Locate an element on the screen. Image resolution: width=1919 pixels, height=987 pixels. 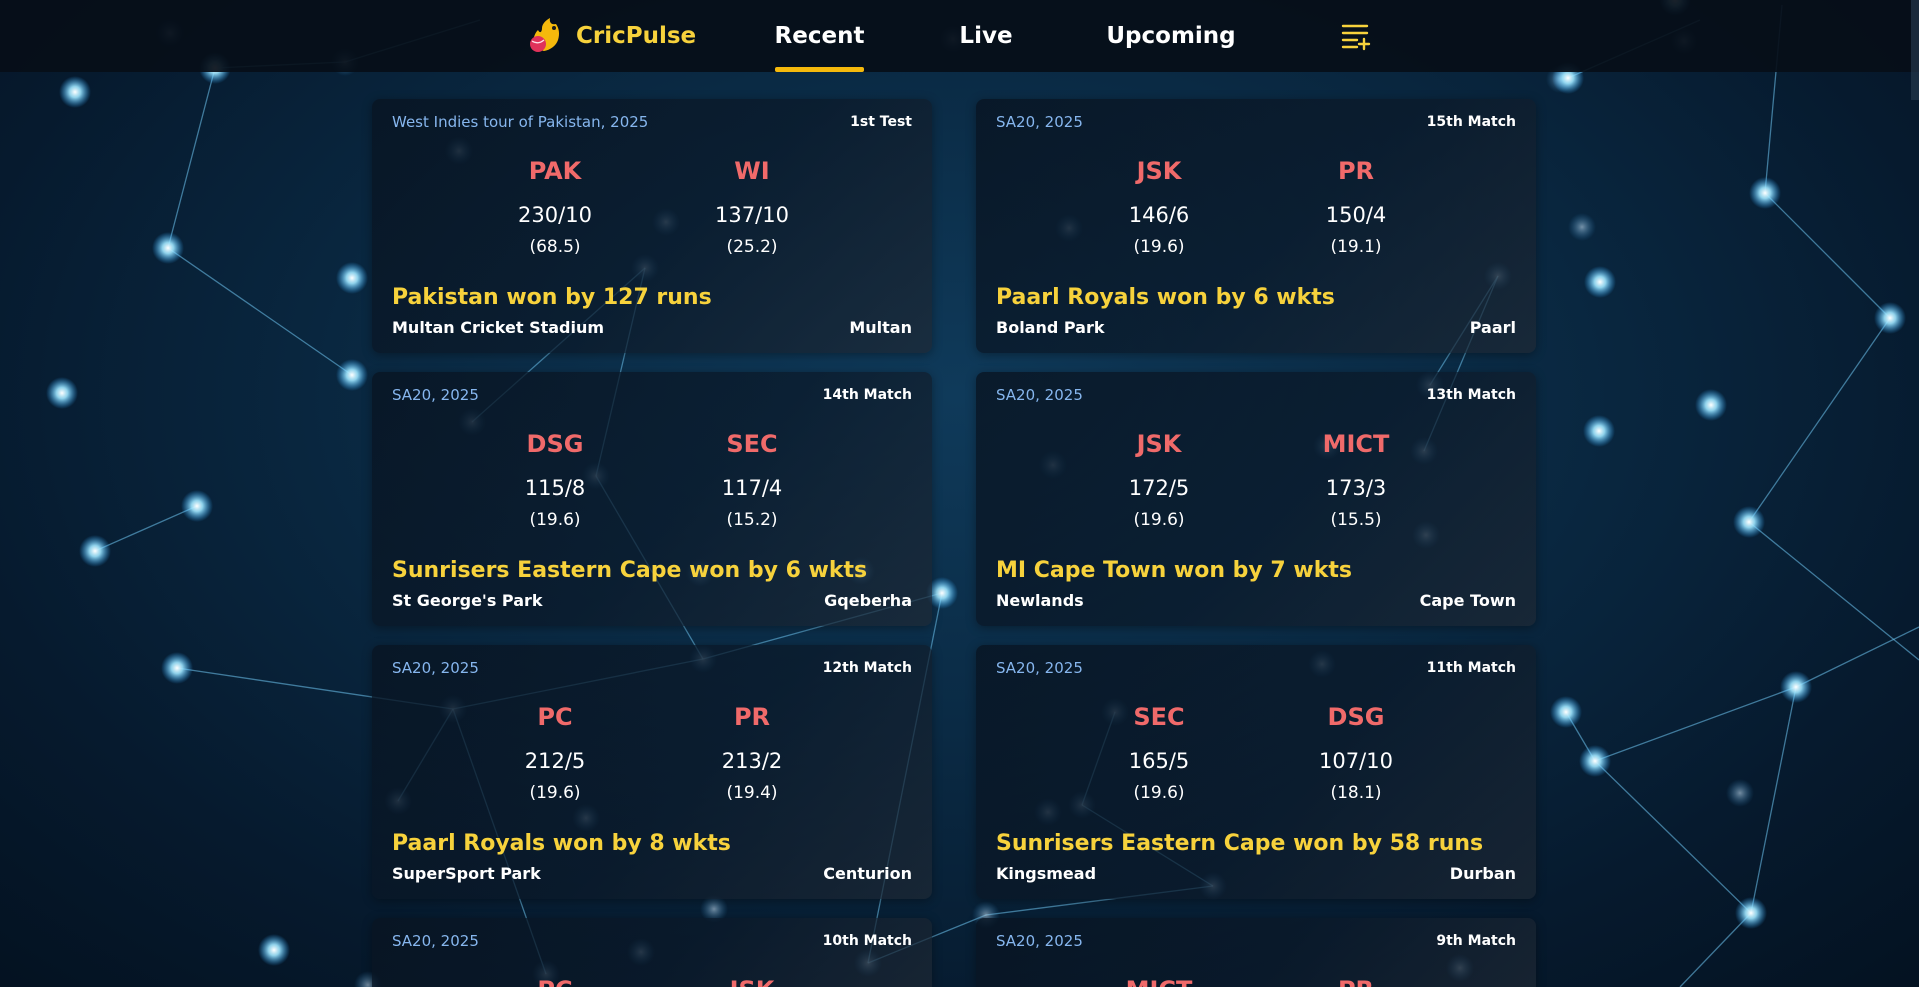
team2-score: 137/10 is located at coordinates (752, 215).